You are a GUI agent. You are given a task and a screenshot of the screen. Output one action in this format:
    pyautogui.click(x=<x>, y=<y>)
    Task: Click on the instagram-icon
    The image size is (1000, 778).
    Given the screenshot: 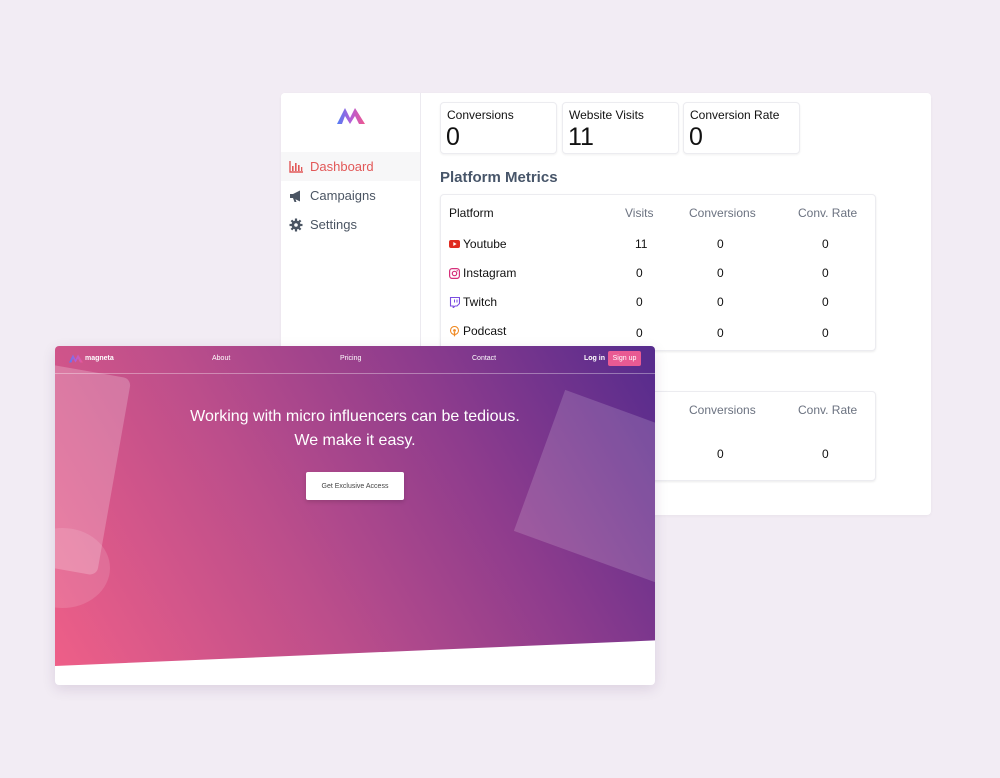 What is the action you would take?
    pyautogui.click(x=454, y=273)
    